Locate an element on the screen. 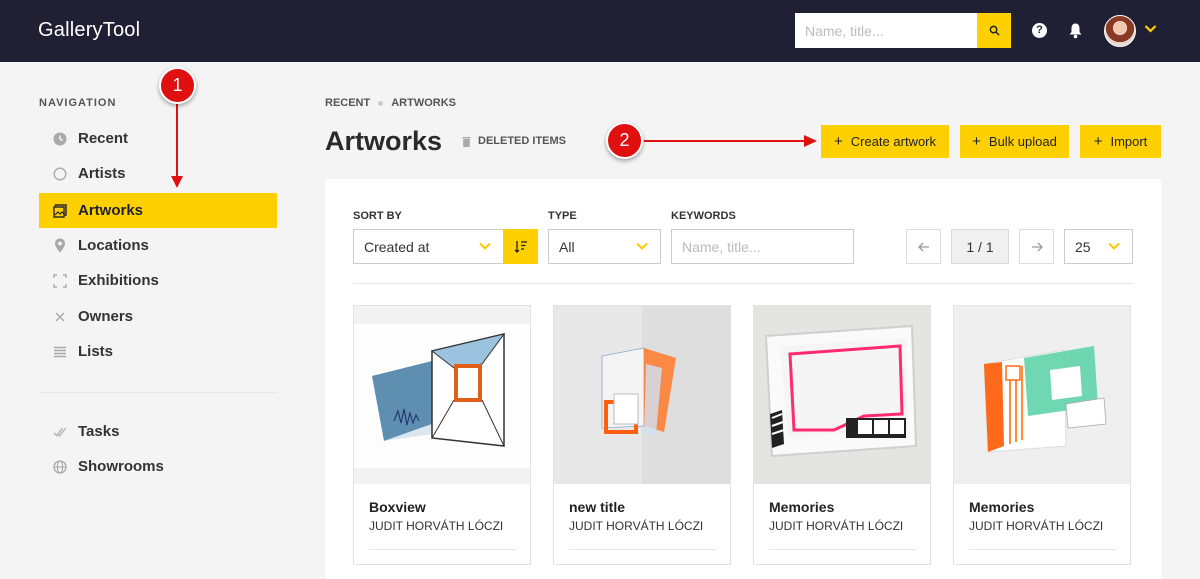 This screenshot has width=1200, height=579. annotation-badge-1: 1 is located at coordinates (177, 85).